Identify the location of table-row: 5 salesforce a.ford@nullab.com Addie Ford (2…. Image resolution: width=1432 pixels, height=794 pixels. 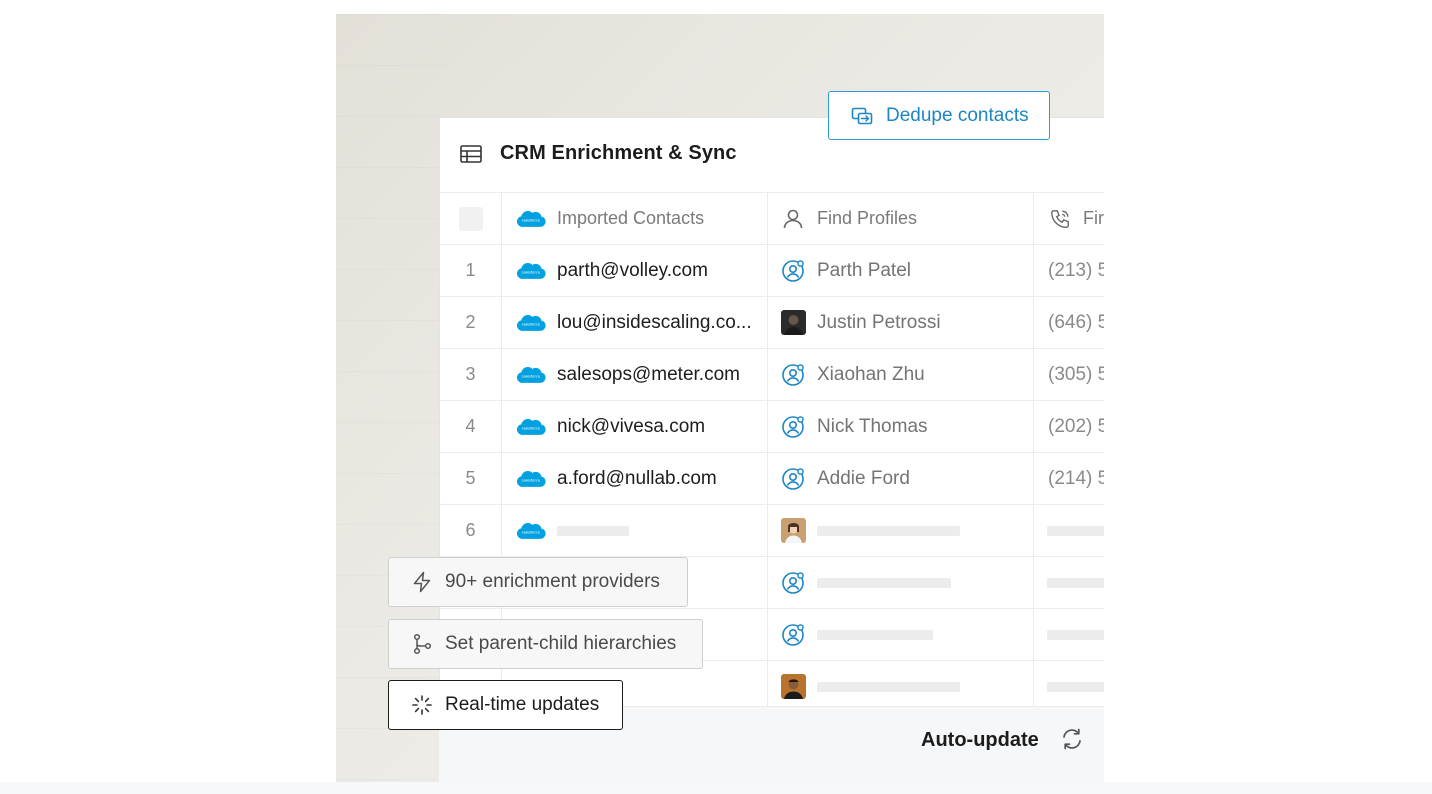
(772, 478).